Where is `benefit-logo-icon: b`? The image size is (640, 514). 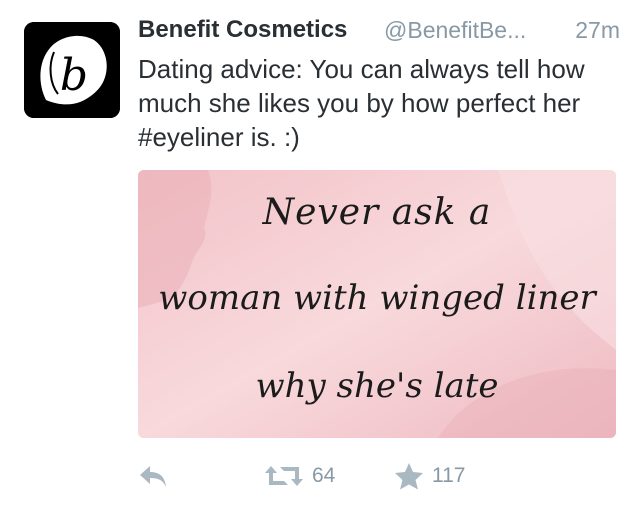
benefit-logo-icon: b is located at coordinates (72, 70).